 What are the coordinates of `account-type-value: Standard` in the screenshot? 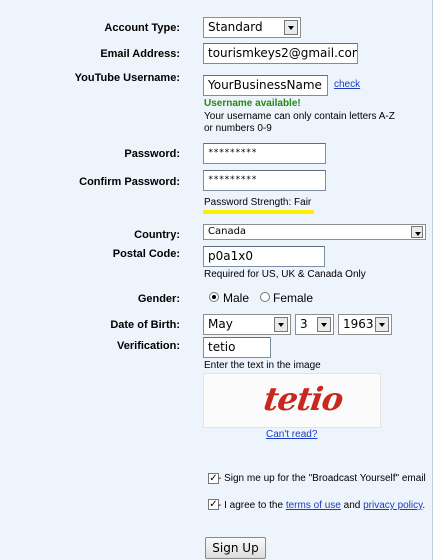 It's located at (235, 27).